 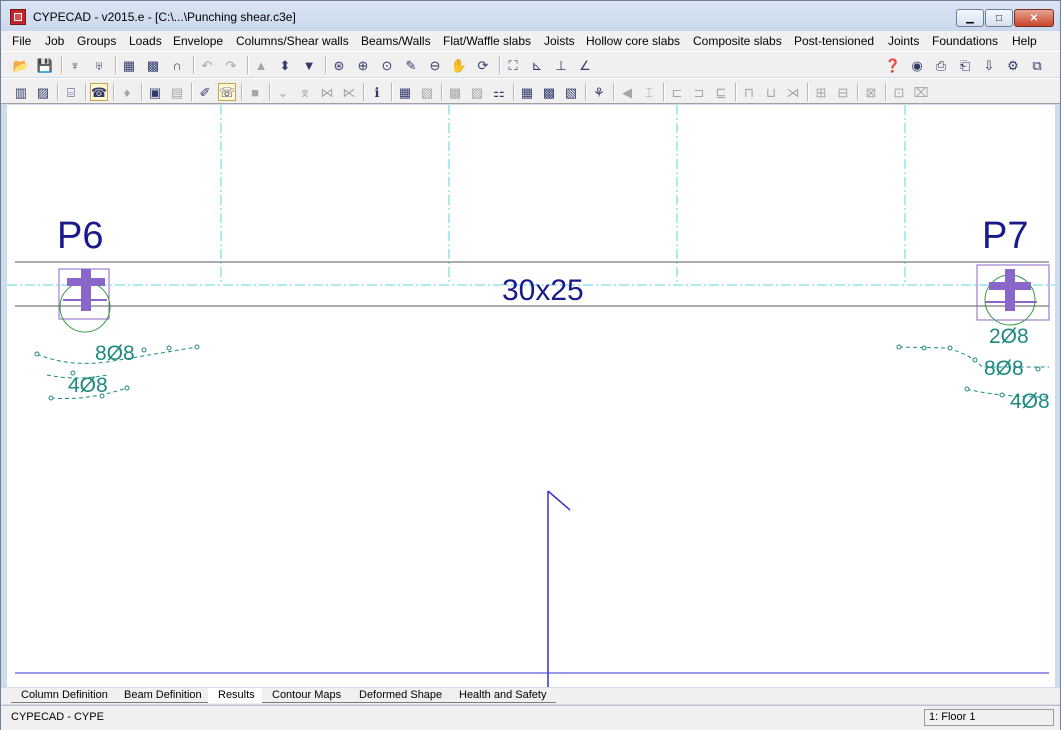 What do you see at coordinates (285, 65) in the screenshot?
I see `floor-select-icon: ⬍` at bounding box center [285, 65].